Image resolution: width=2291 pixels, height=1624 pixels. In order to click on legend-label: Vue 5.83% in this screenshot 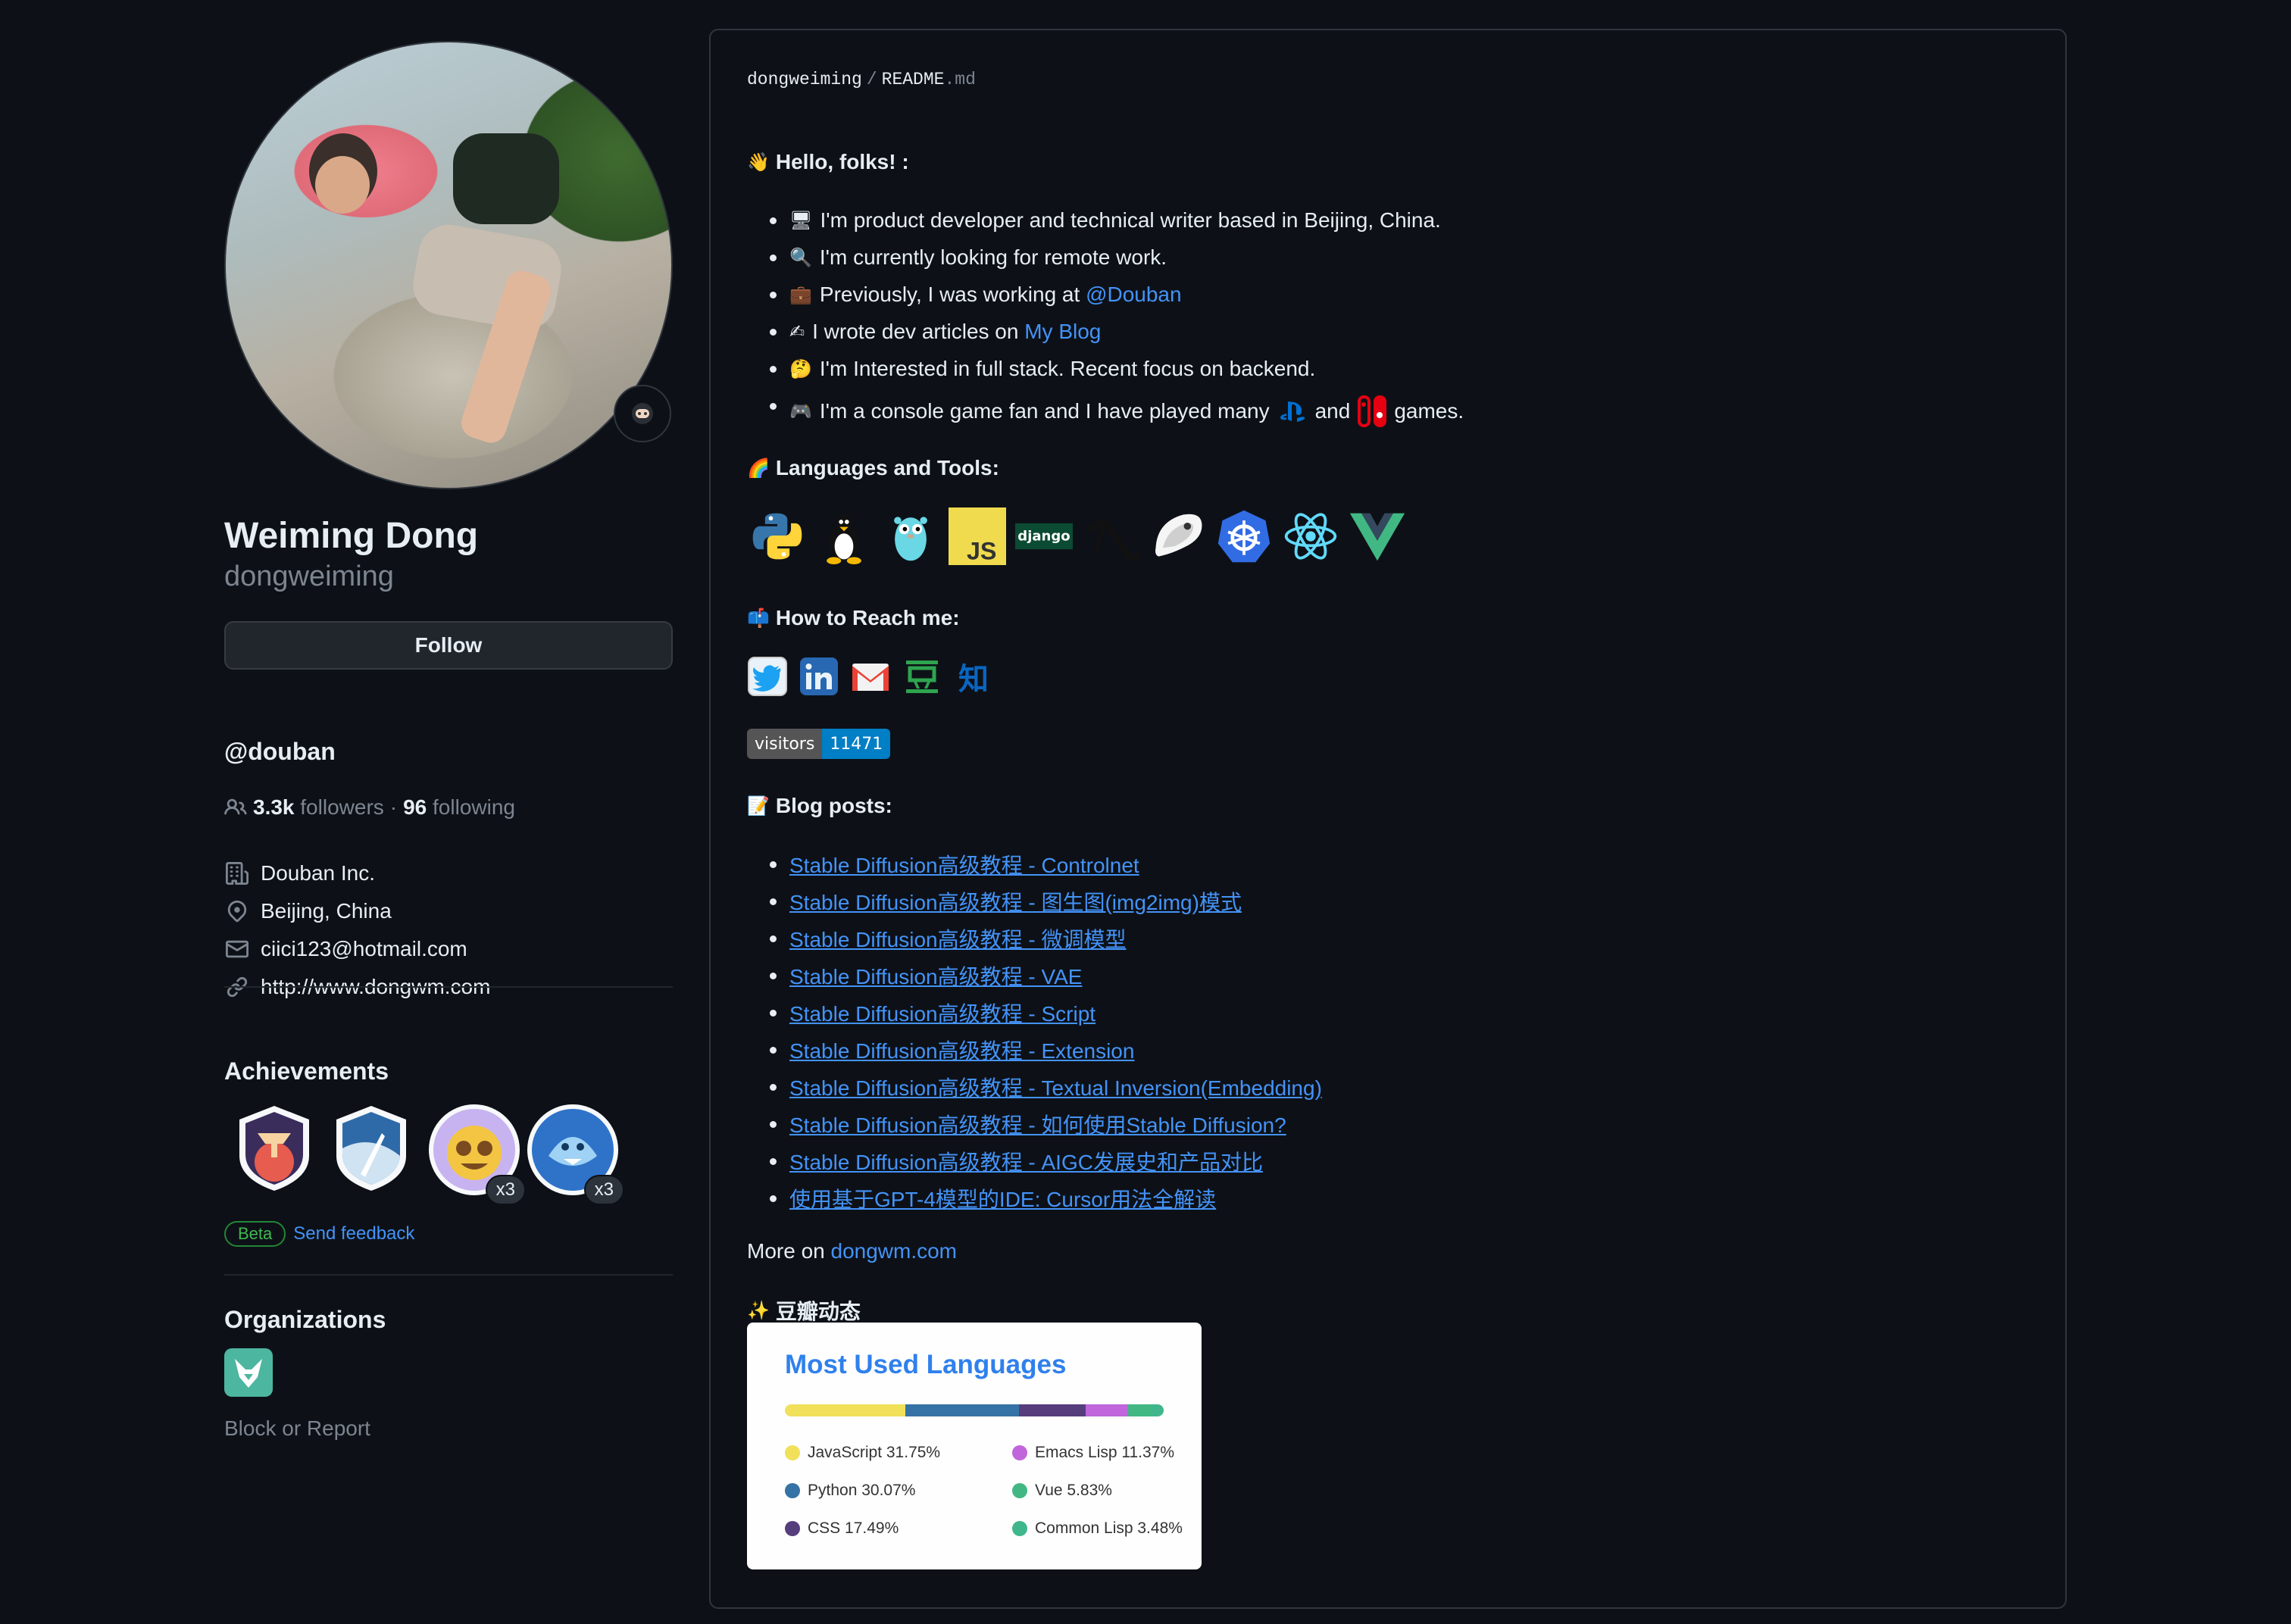, I will do `click(1074, 1490)`.